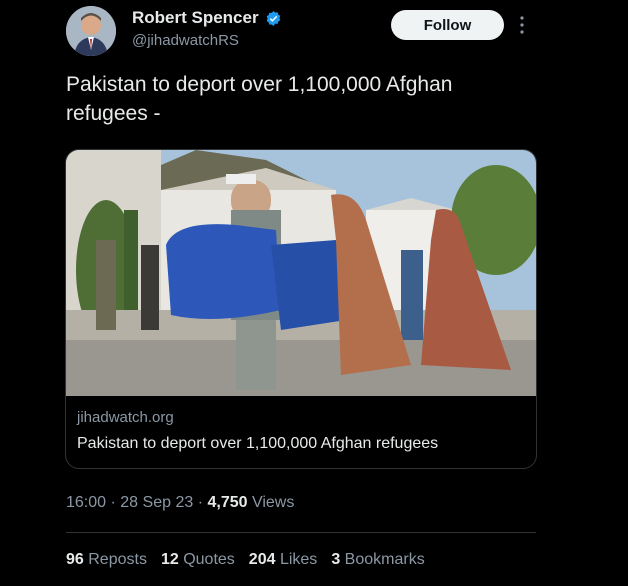 This screenshot has height=586, width=628. Describe the element at coordinates (209, 559) in the screenshot. I see `quotes-label: Quotes` at that location.